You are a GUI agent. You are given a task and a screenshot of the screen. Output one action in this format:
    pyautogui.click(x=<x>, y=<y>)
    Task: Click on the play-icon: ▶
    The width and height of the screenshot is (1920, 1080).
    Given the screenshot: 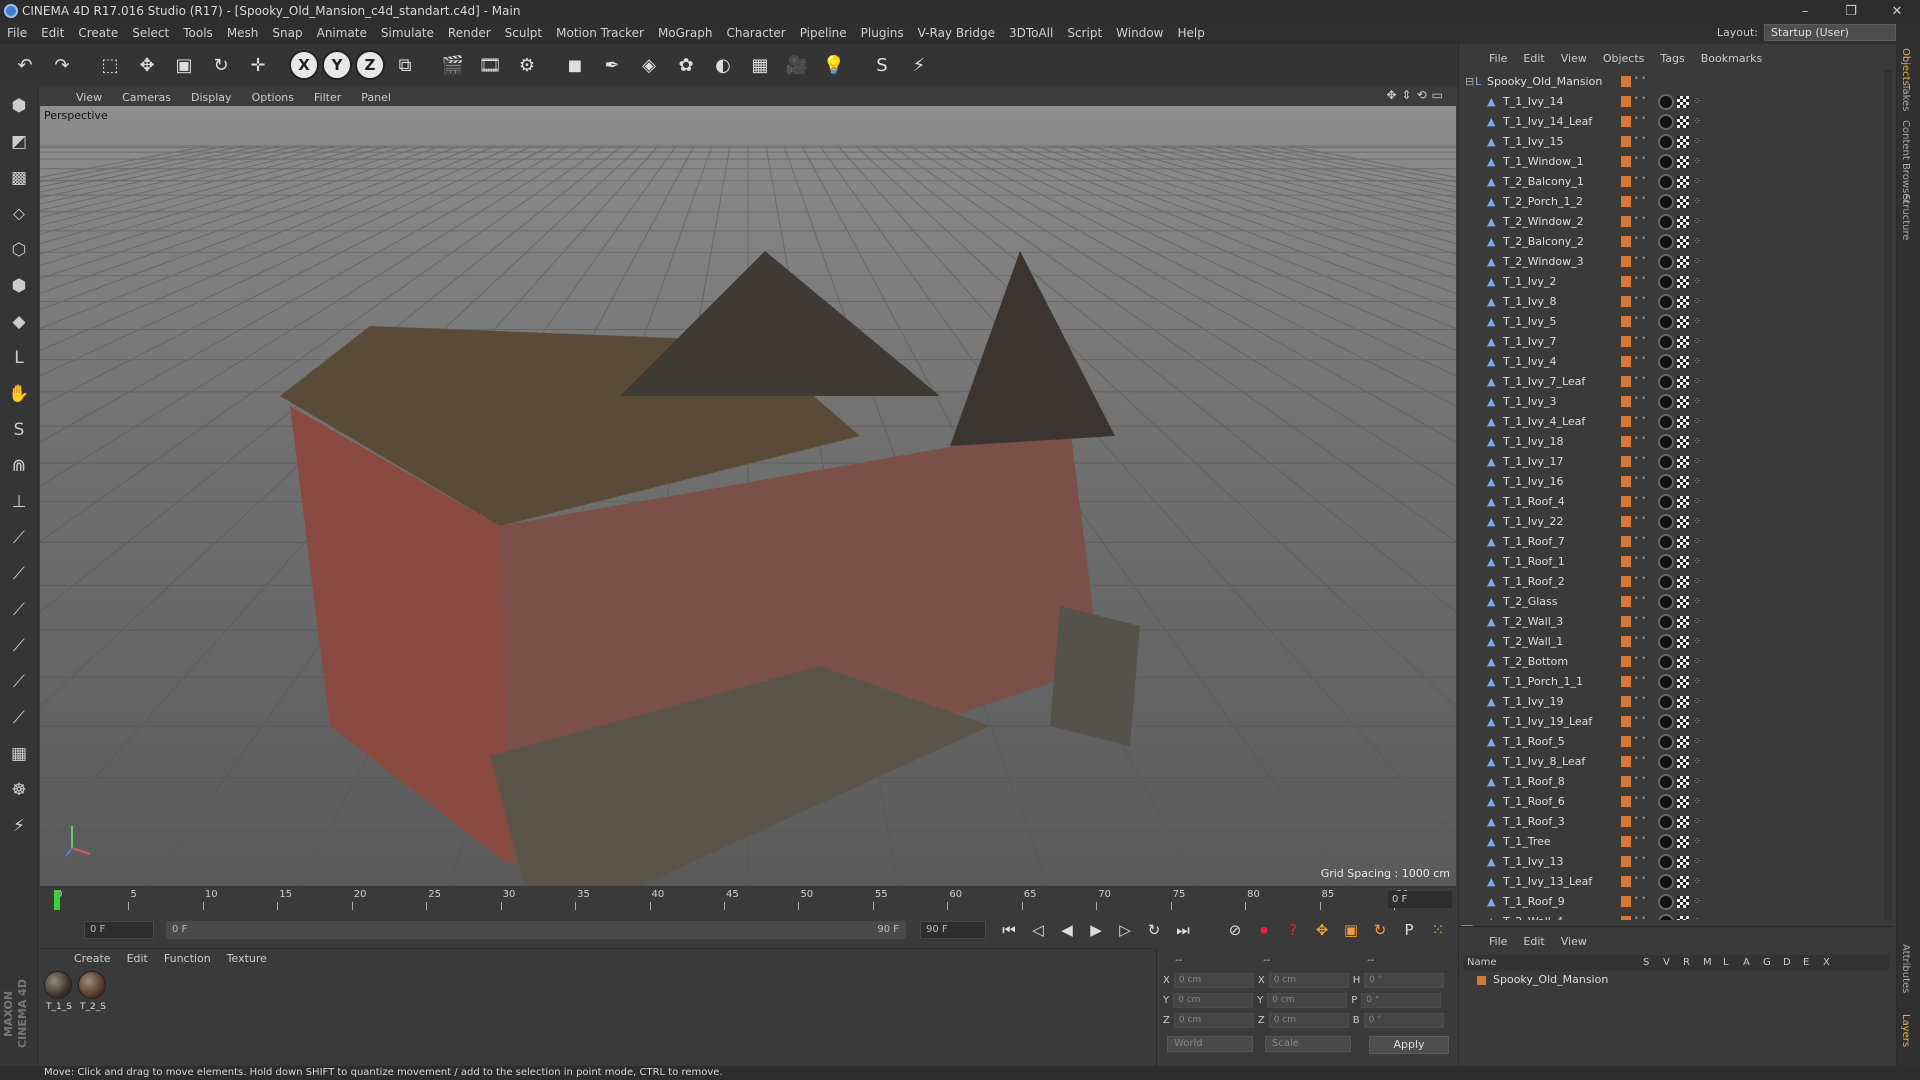 What is the action you would take?
    pyautogui.click(x=1096, y=930)
    